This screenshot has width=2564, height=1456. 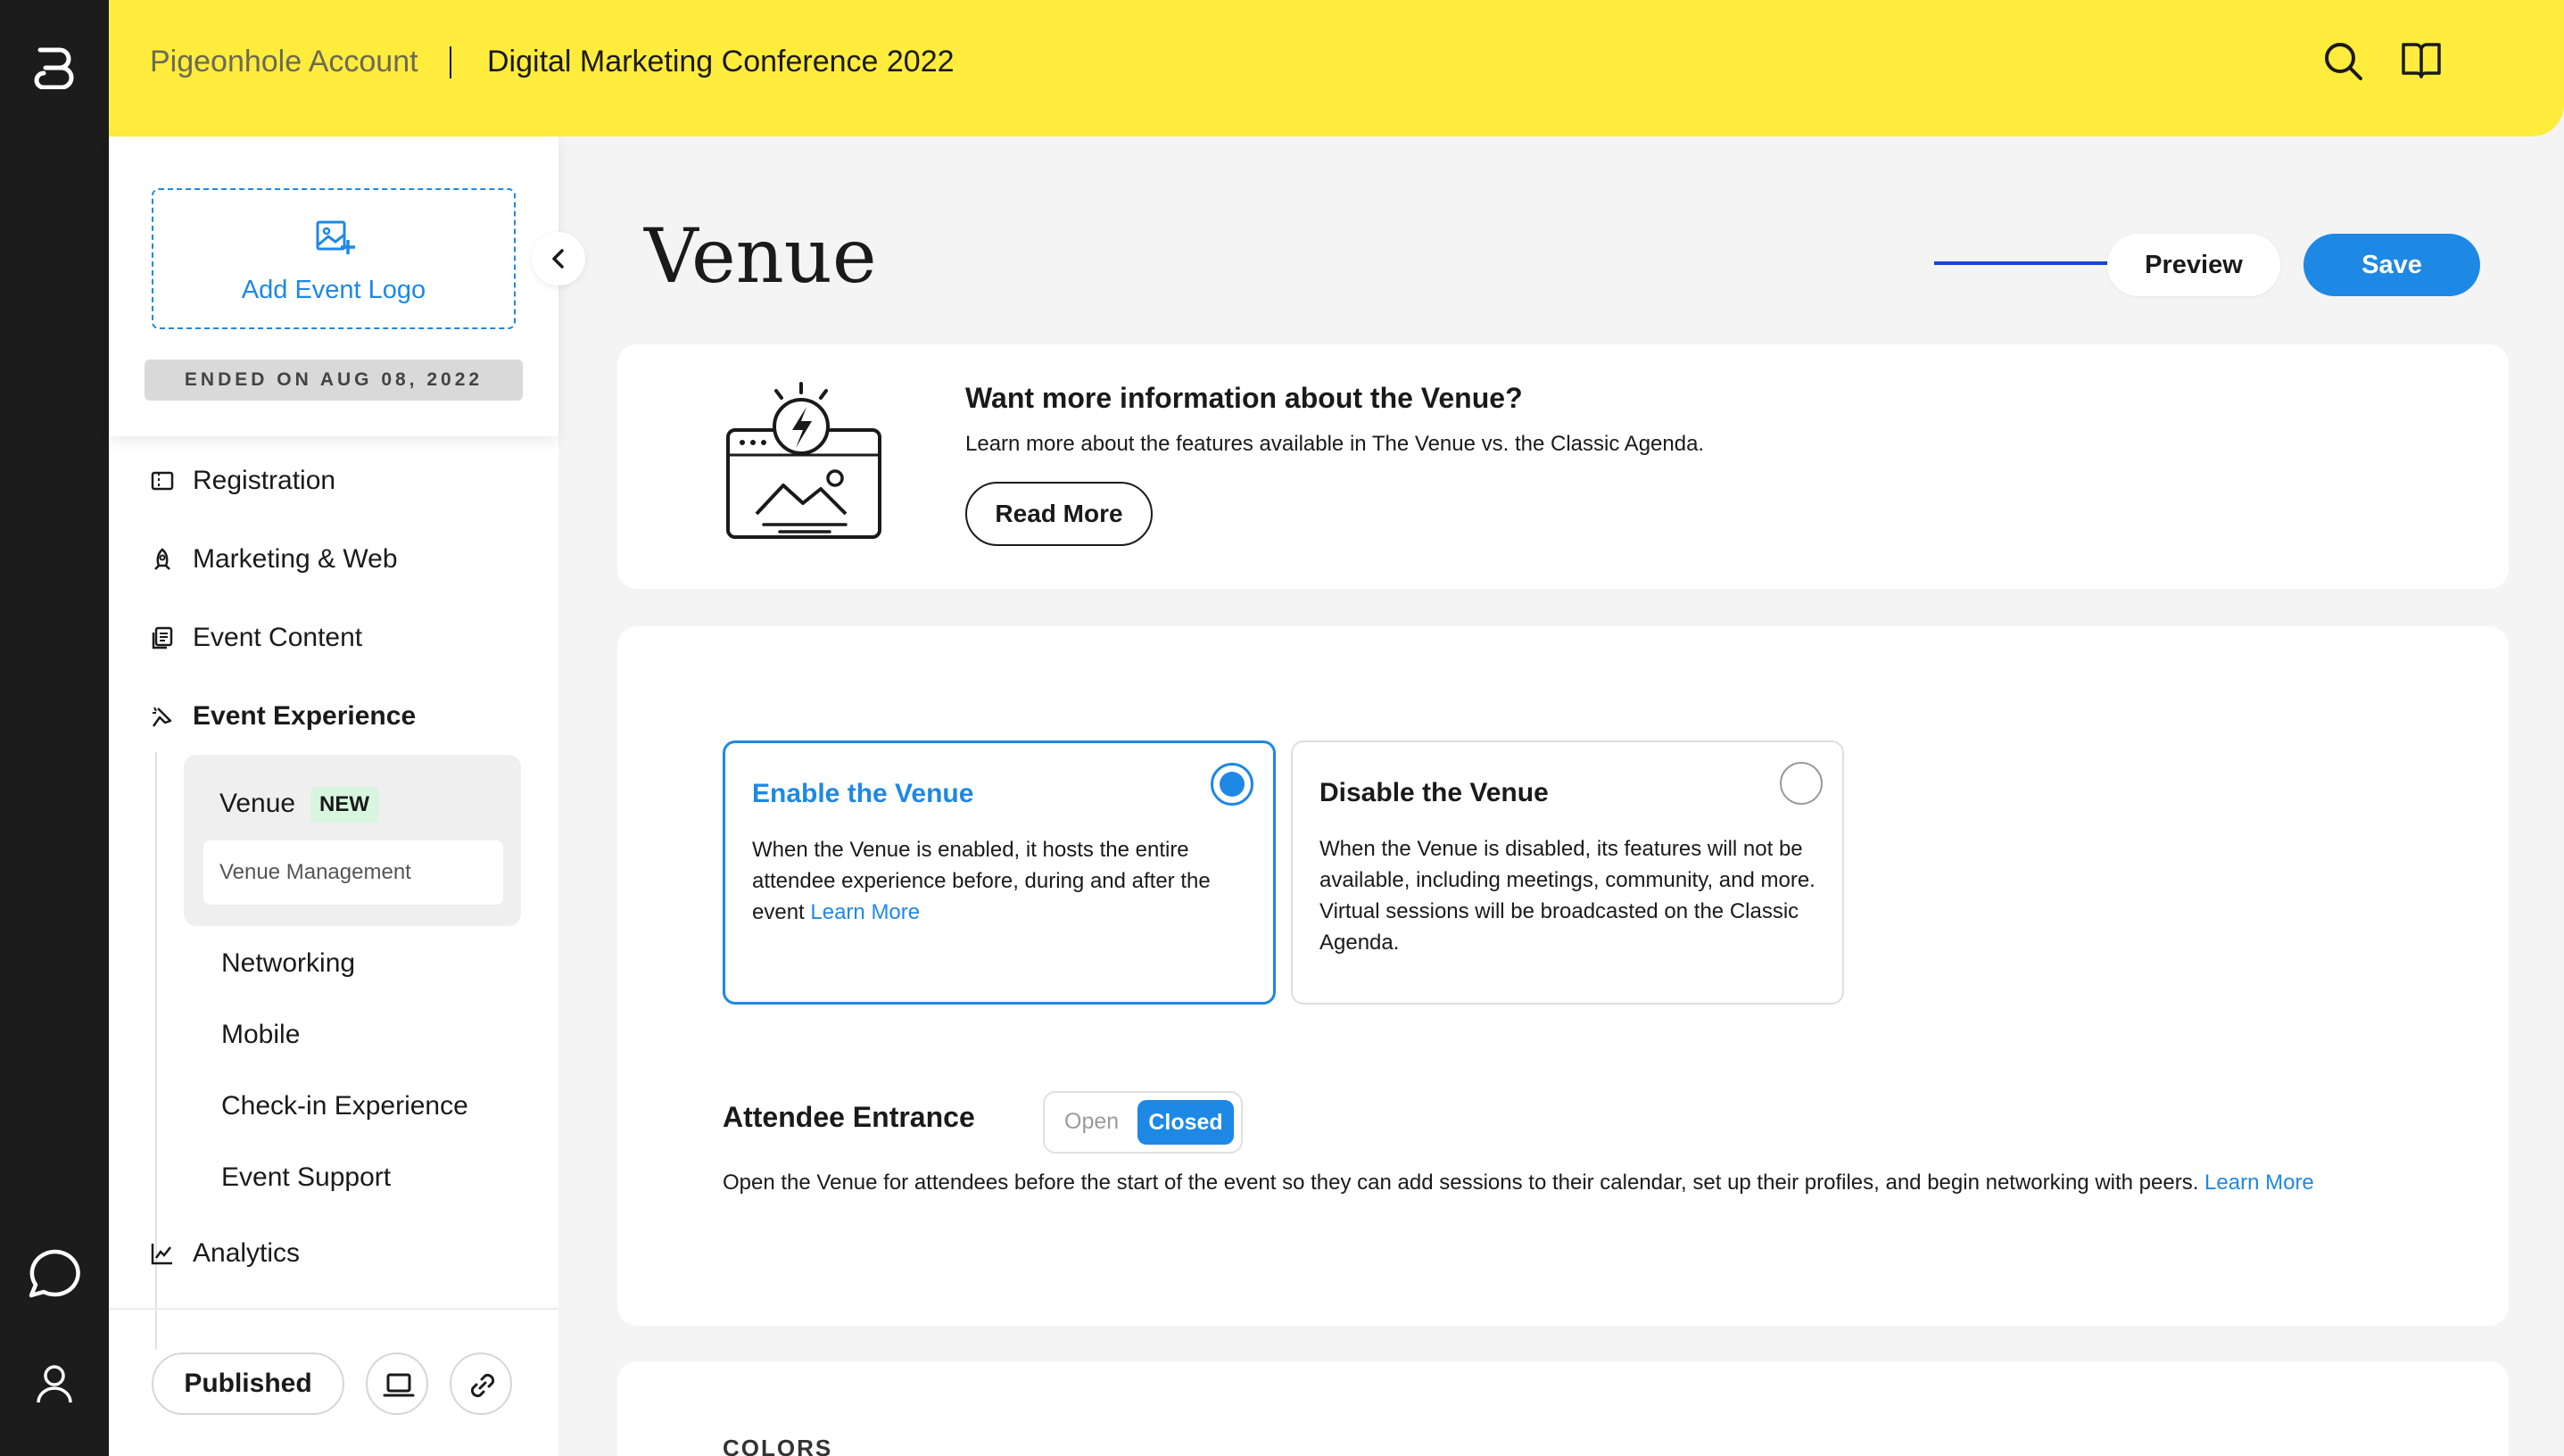 What do you see at coordinates (333, 290) in the screenshot?
I see `add-event-logo-label: Add Event Logo` at bounding box center [333, 290].